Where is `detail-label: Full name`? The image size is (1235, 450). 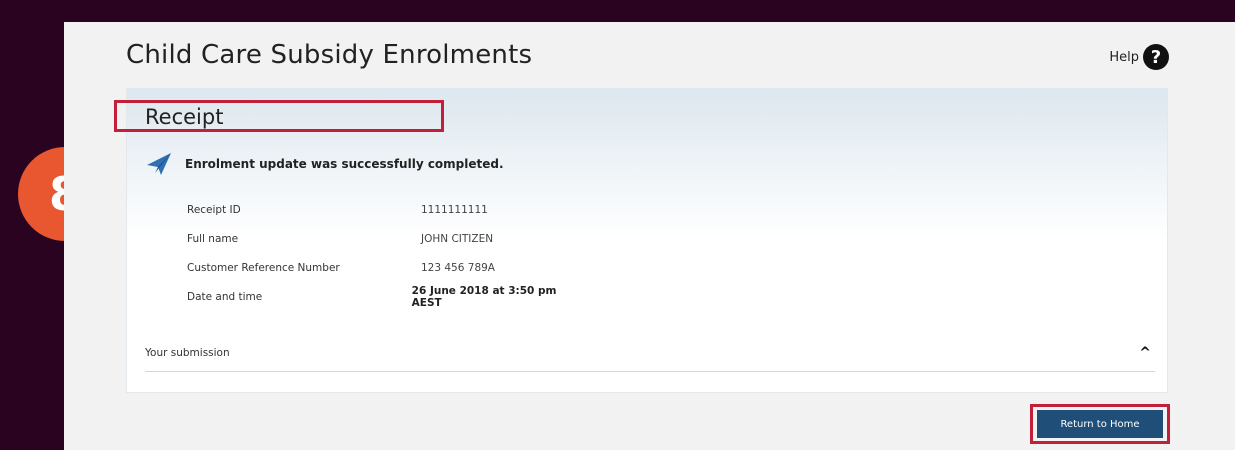
detail-label: Full name is located at coordinates (213, 238).